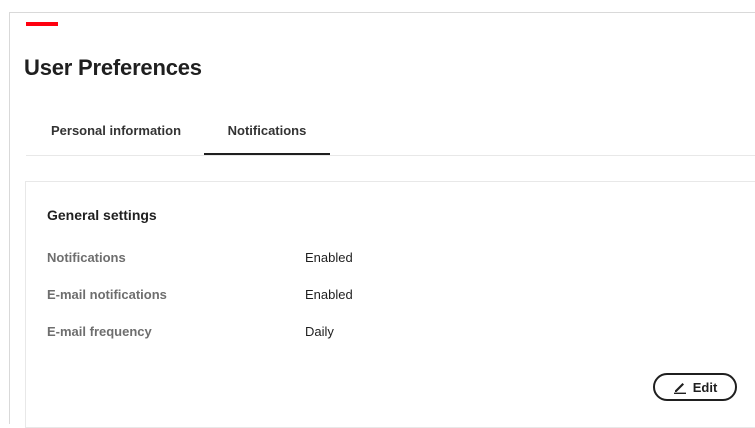 This screenshot has width=755, height=428. I want to click on email-frequency-label: E-mail frequency, so click(99, 331).